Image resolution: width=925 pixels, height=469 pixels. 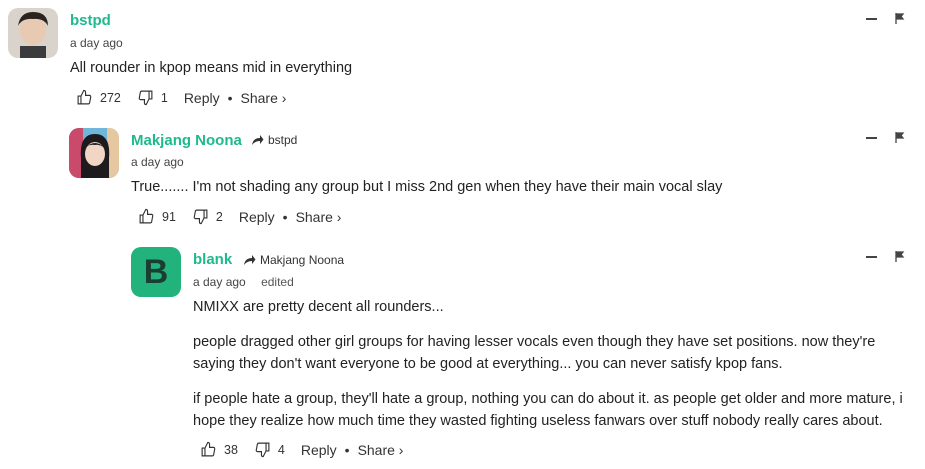 I want to click on edited-label: edited, so click(x=277, y=282).